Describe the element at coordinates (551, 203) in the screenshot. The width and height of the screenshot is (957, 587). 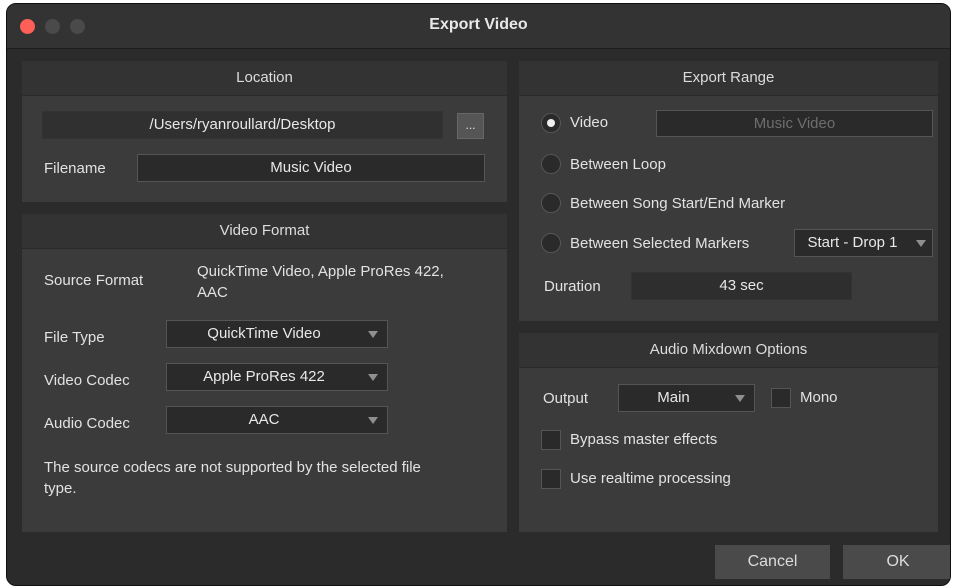
I see `radio-song-markers` at that location.